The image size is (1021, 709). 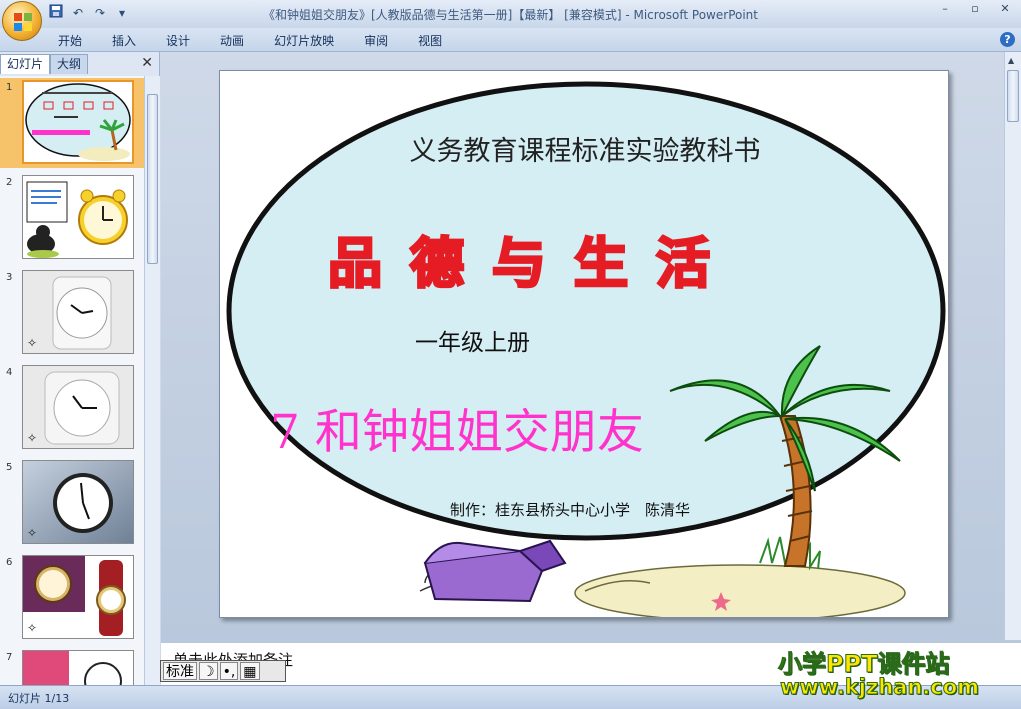 I want to click on slide-thumbnail-6: 6 ✧, so click(x=72, y=598).